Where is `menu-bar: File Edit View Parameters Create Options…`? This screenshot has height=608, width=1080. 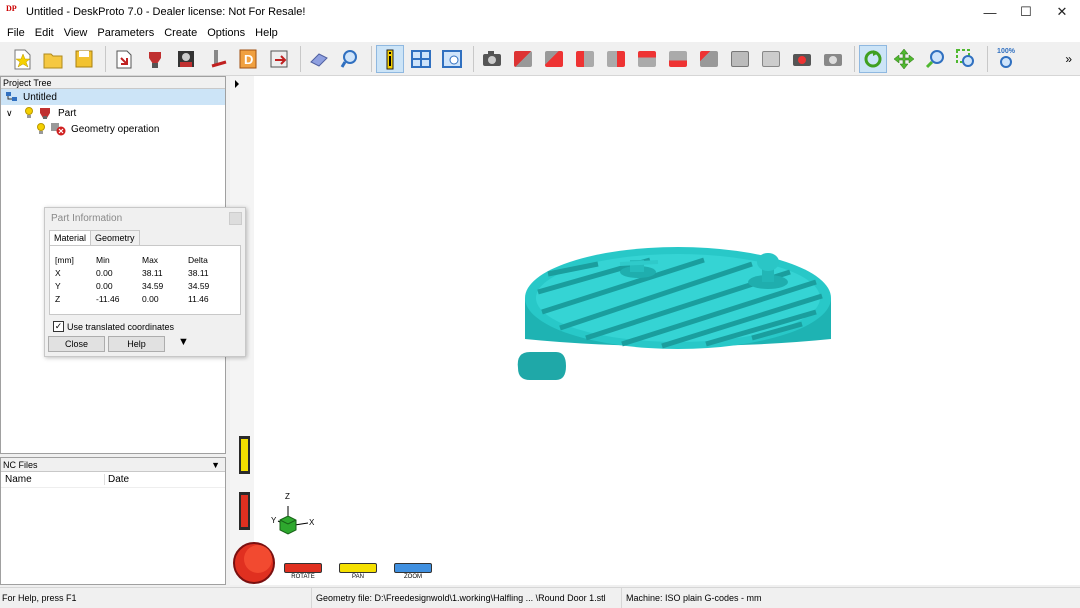 menu-bar: File Edit View Parameters Create Options… is located at coordinates (540, 33).